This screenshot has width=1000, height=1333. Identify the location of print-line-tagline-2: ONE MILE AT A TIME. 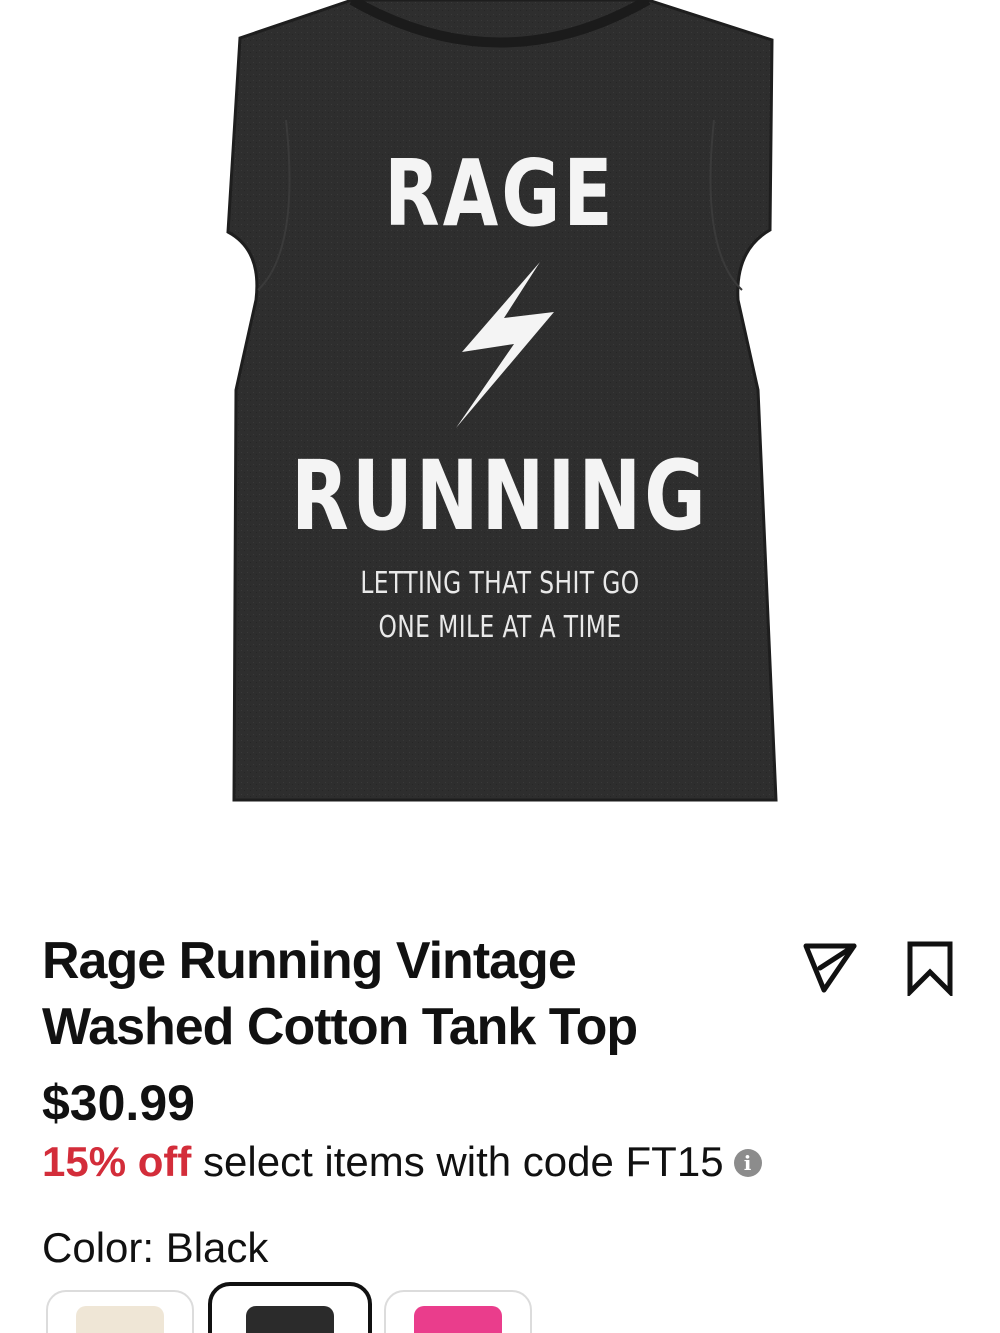
(500, 627).